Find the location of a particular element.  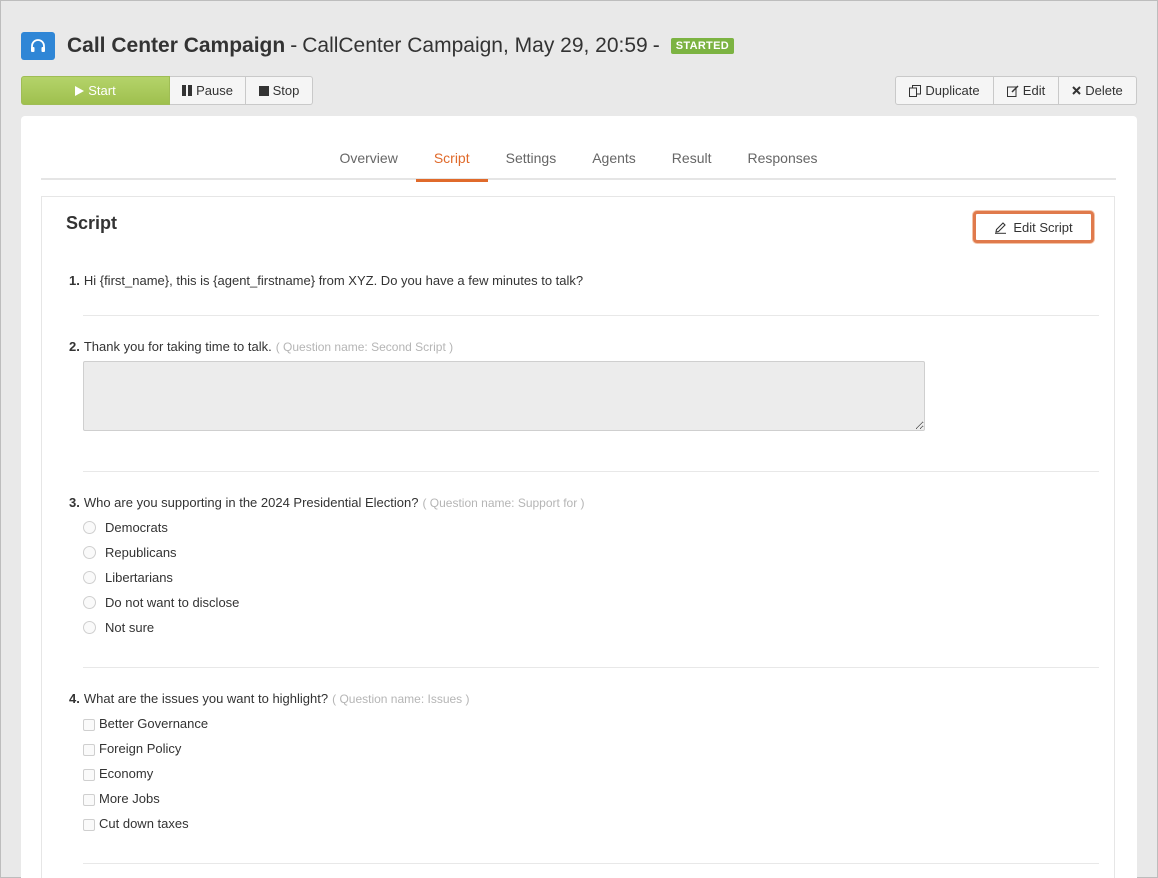

option-label: Republicans is located at coordinates (141, 552).